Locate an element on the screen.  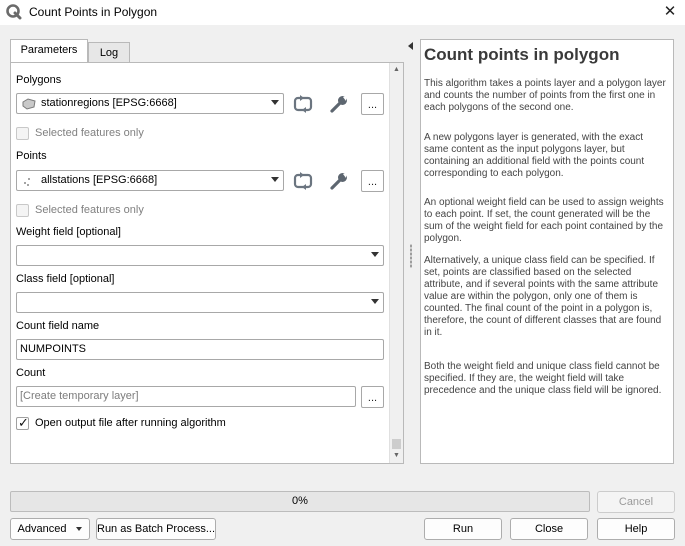
scroll-up-icon: ▲ is located at coordinates (396, 70).